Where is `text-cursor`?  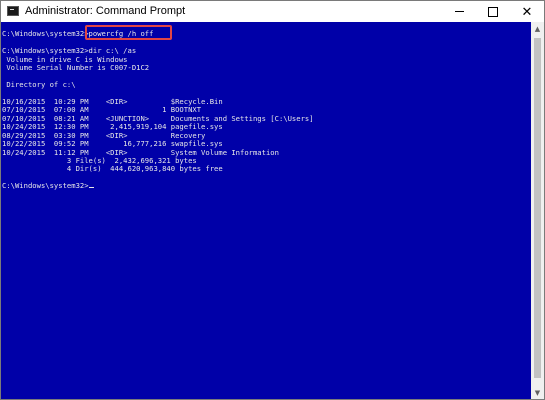
text-cursor is located at coordinates (91, 188).